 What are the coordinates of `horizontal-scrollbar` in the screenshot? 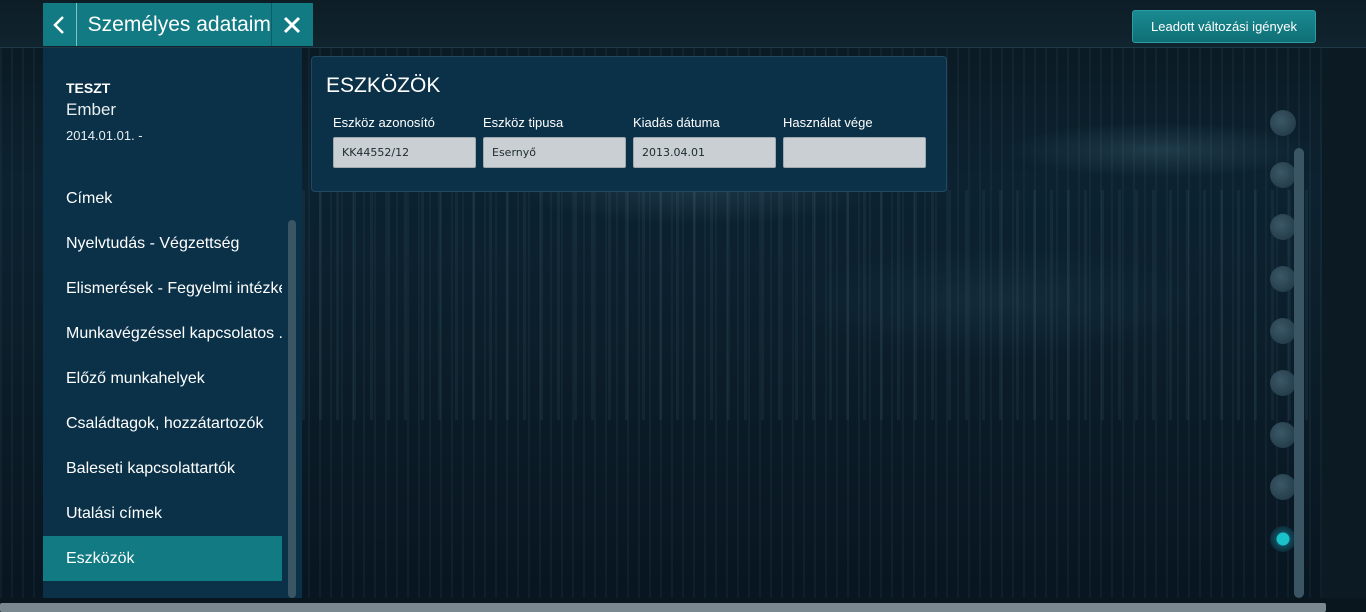 It's located at (663, 607).